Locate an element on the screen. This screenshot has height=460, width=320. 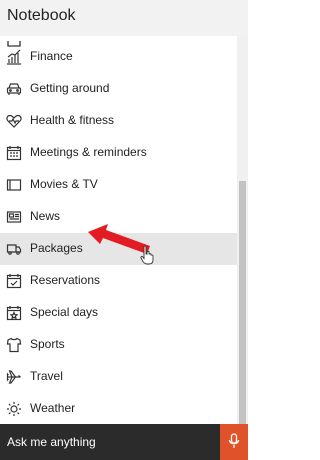
notebook-item-label: Getting around is located at coordinates (70, 88).